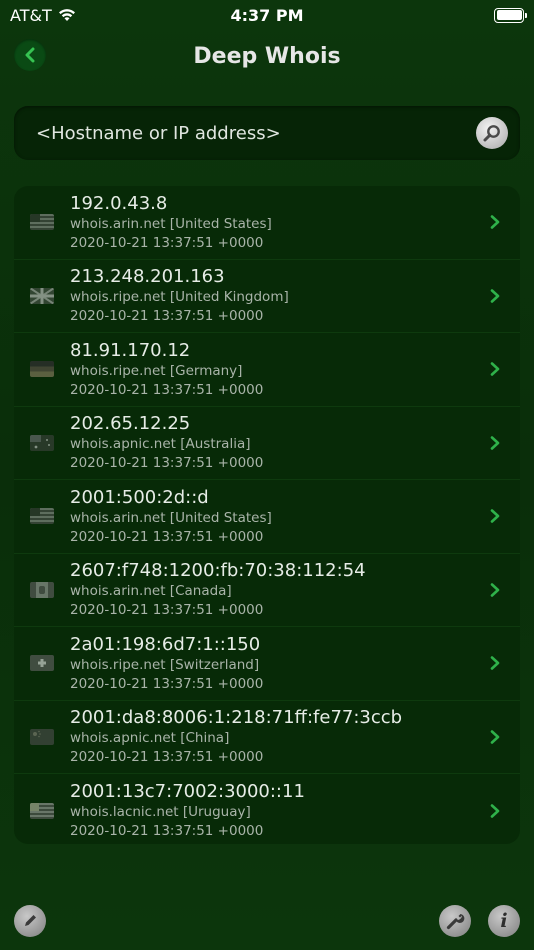 This screenshot has height=950, width=534. I want to click on page-title: Deep Whois, so click(267, 56).